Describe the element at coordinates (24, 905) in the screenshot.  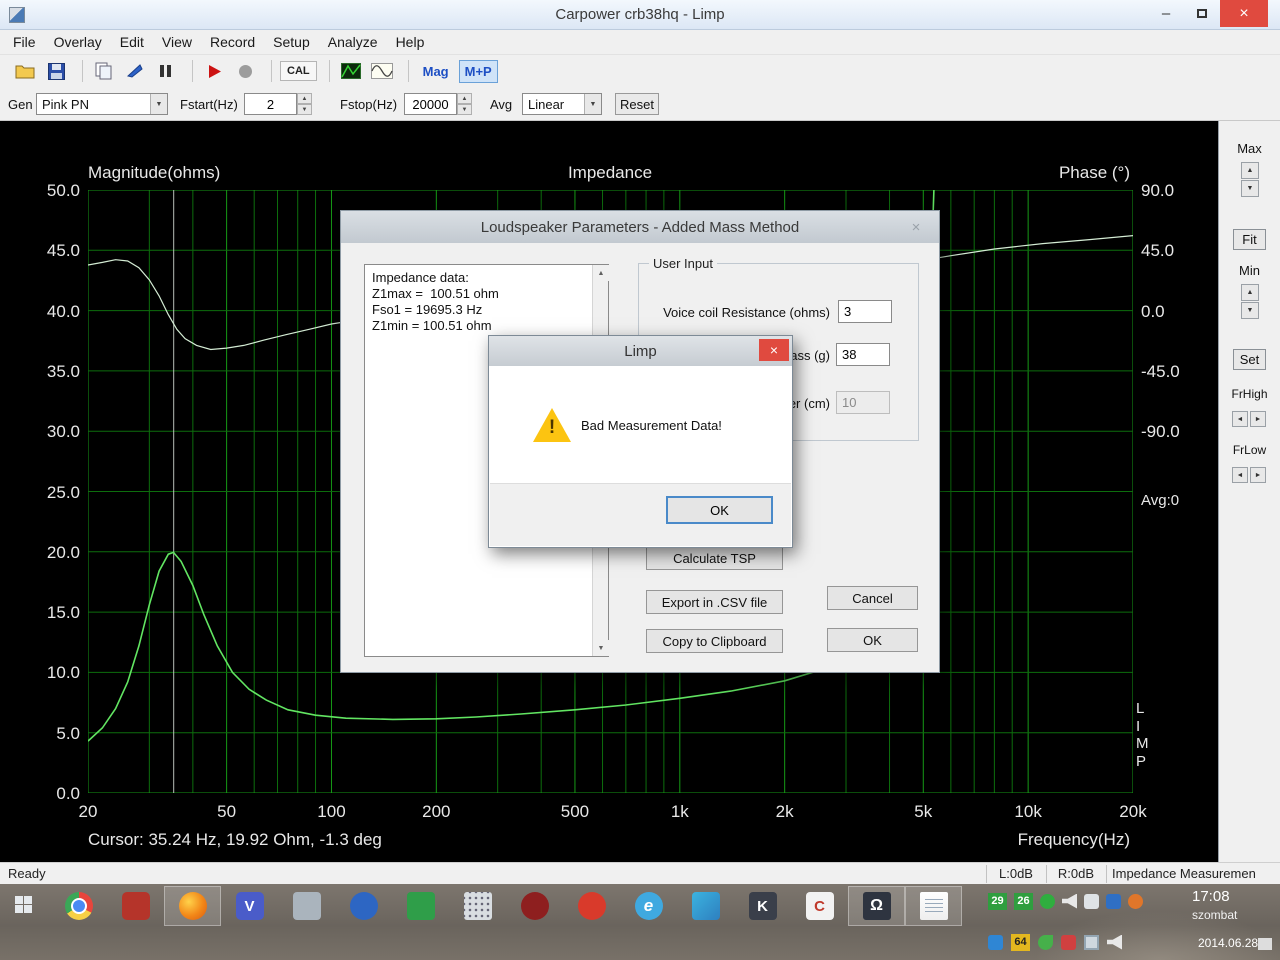
I see `start-button` at that location.